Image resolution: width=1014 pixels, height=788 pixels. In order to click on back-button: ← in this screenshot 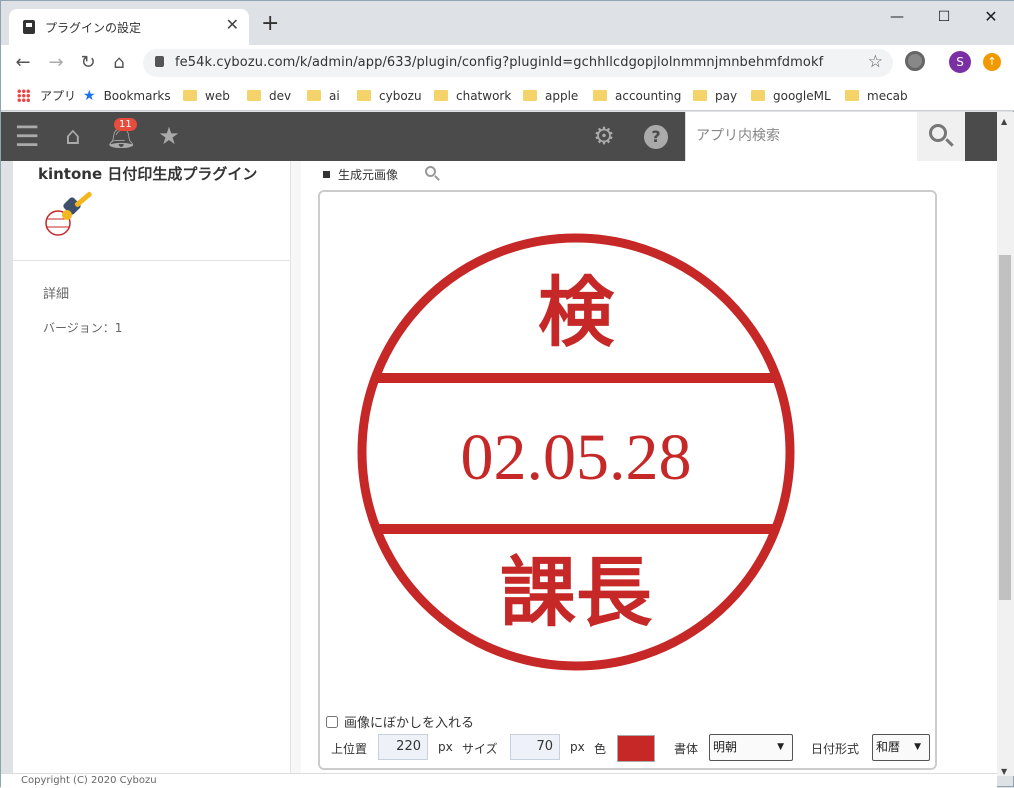, I will do `click(23, 63)`.